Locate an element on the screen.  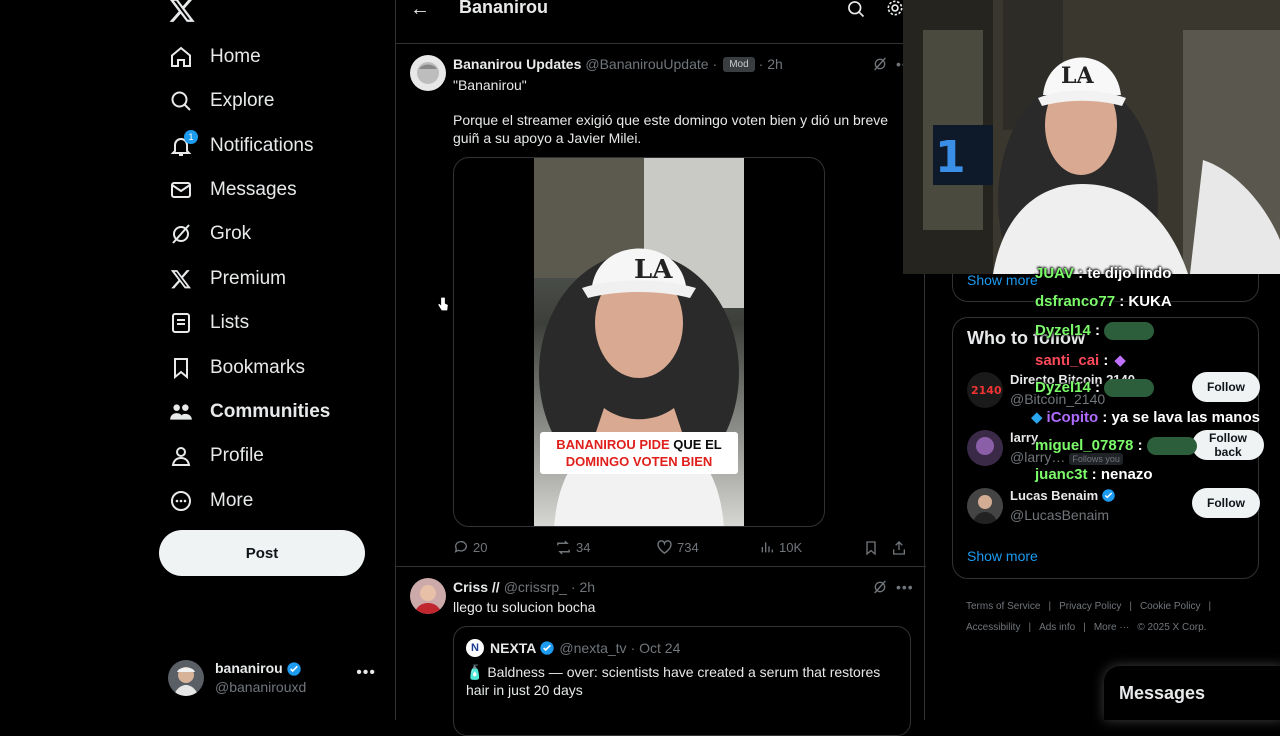
tweet-text: llego tu solucion bocha is located at coordinates (524, 607).